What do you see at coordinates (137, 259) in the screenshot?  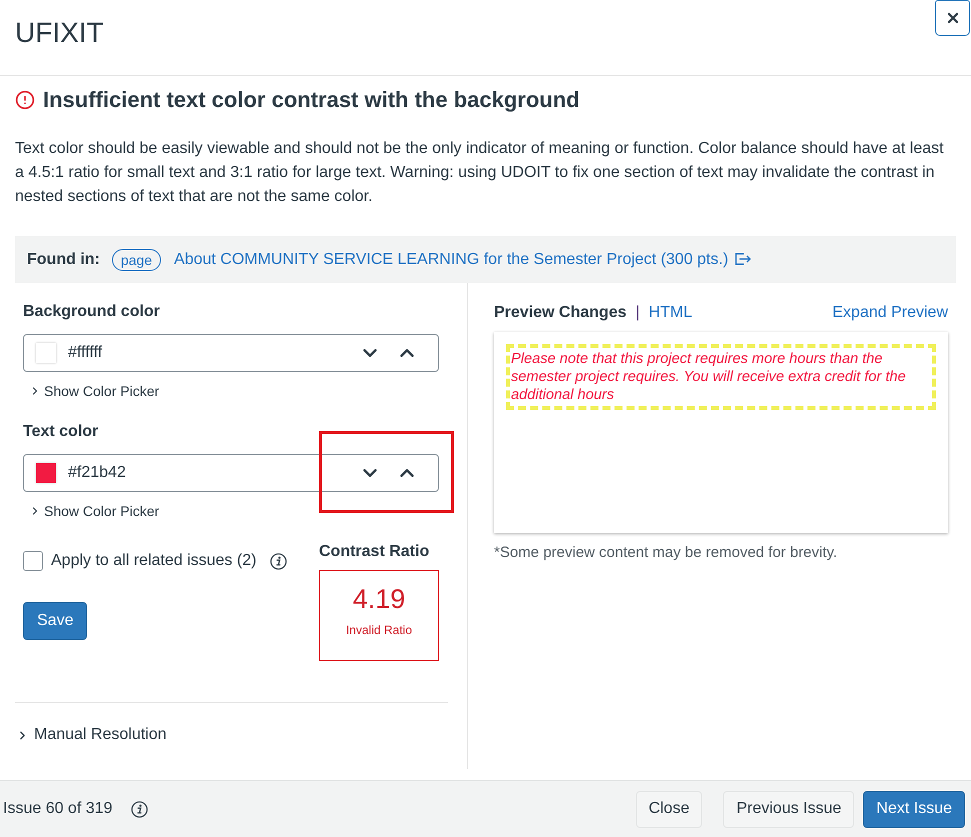 I see `page-type-badge: page` at bounding box center [137, 259].